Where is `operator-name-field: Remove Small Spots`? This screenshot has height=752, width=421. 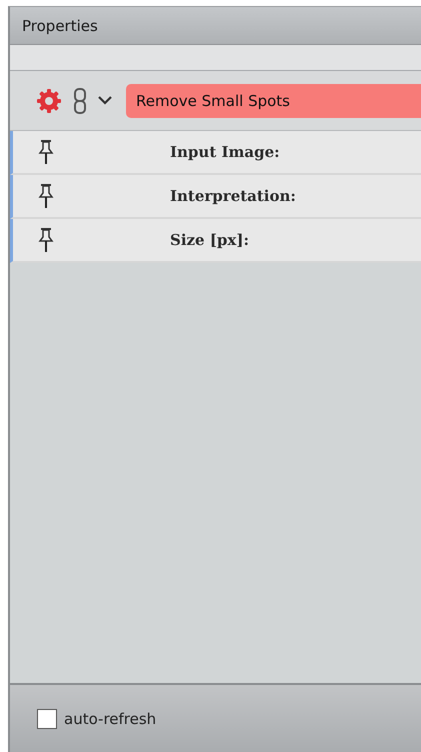
operator-name-field: Remove Small Spots is located at coordinates (273, 101).